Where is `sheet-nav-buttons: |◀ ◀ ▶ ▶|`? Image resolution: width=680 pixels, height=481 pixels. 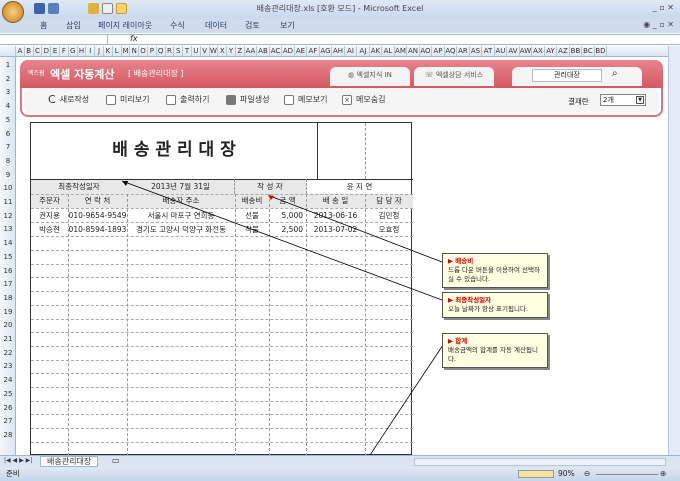
sheet-nav-buttons: |◀ ◀ ▶ ▶| is located at coordinates (18, 460).